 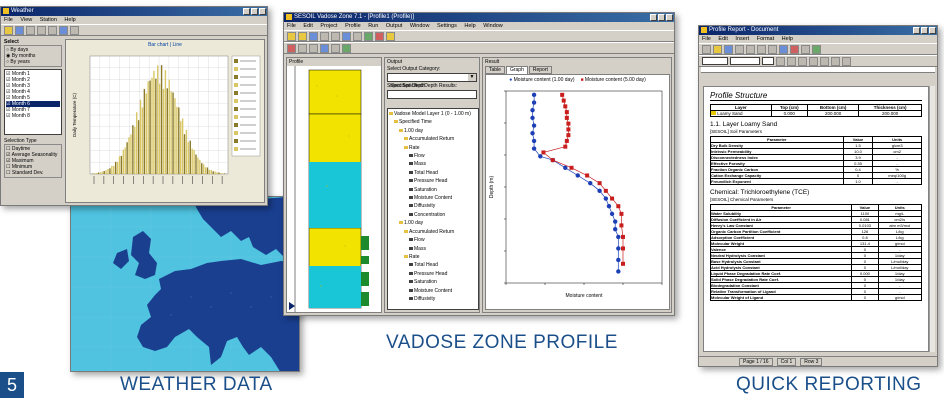 I want to click on menu-station: Station, so click(x=48, y=20).